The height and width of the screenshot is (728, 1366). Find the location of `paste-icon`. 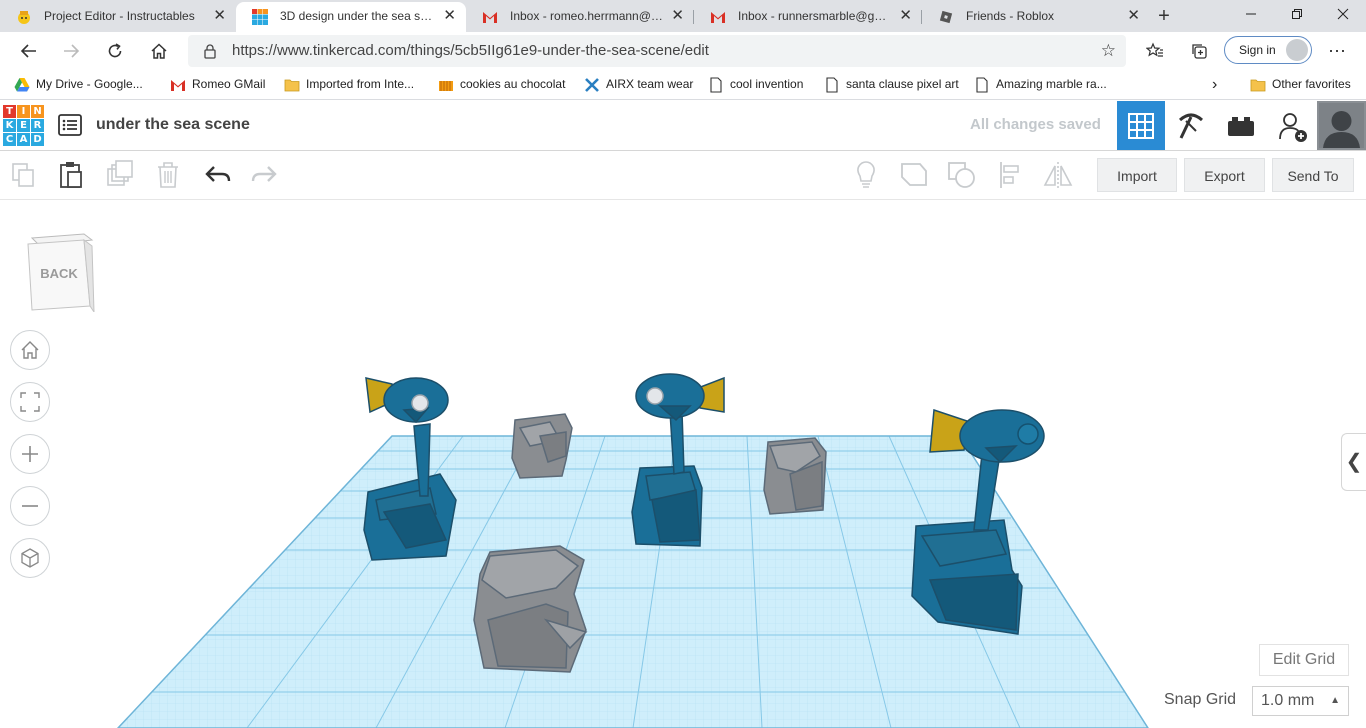

paste-icon is located at coordinates (71, 175).